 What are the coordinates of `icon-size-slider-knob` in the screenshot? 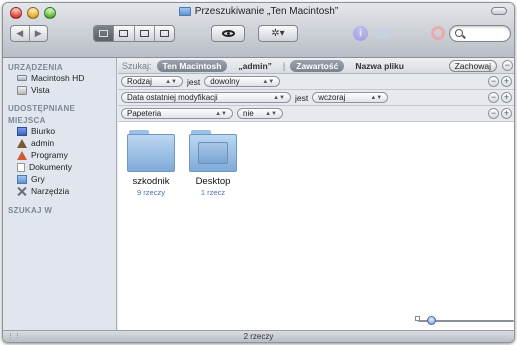 It's located at (431, 320).